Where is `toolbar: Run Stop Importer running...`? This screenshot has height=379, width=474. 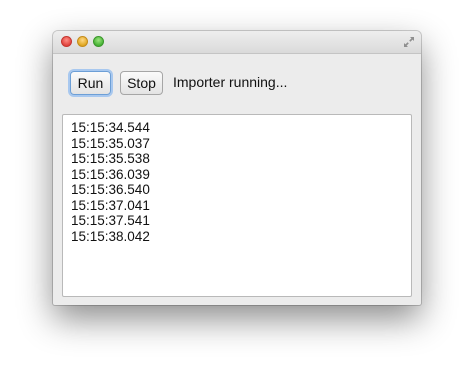
toolbar: Run Stop Importer running... is located at coordinates (237, 83).